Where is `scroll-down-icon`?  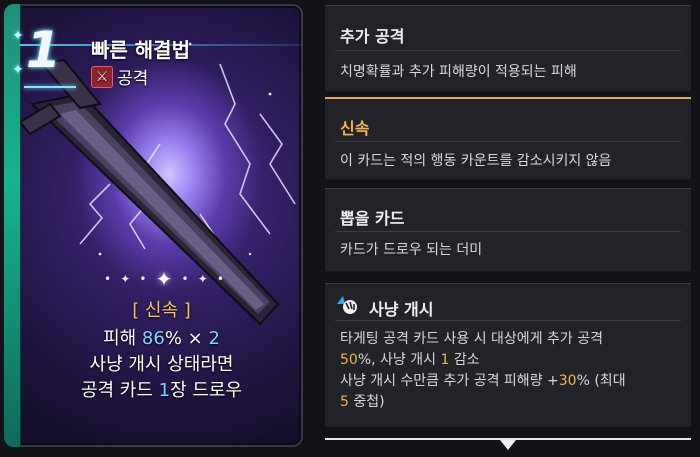
scroll-down-icon is located at coordinates (508, 445).